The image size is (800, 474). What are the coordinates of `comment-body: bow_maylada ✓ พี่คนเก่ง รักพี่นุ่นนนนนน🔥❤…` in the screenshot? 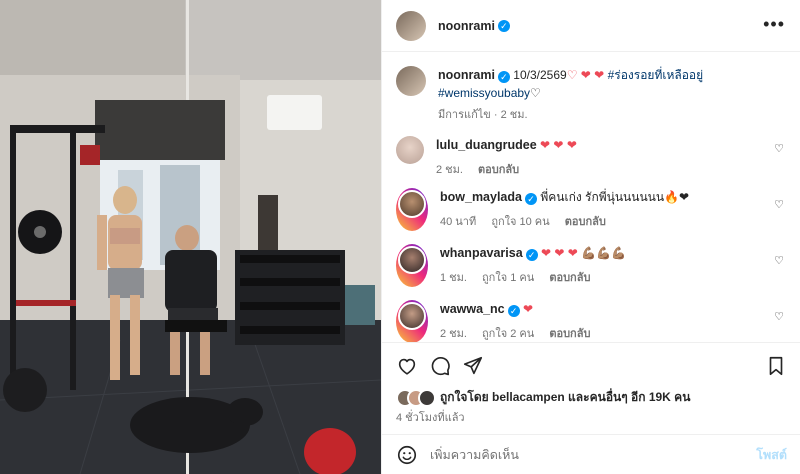 It's located at (564, 209).